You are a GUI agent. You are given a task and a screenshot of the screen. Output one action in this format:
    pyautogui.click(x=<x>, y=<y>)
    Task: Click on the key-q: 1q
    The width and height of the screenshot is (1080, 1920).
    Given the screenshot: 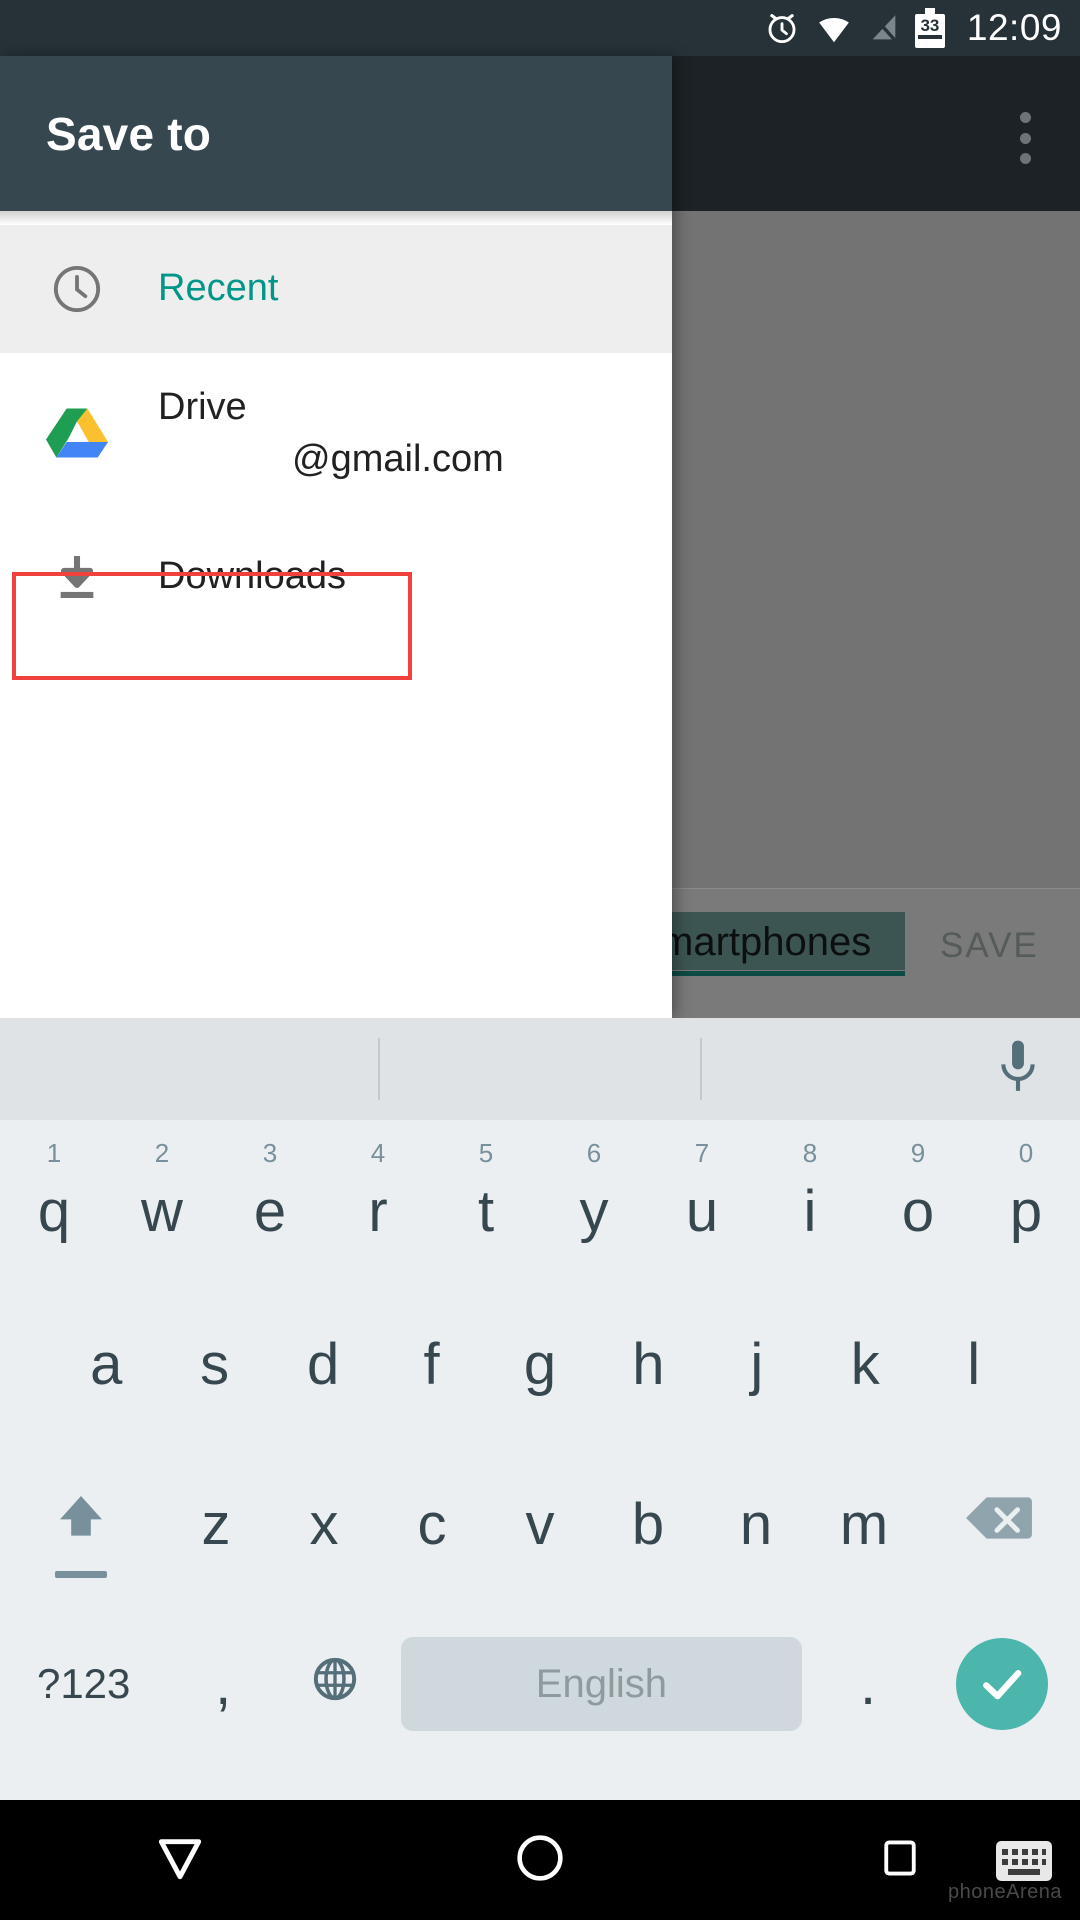 What is the action you would take?
    pyautogui.click(x=54, y=1204)
    